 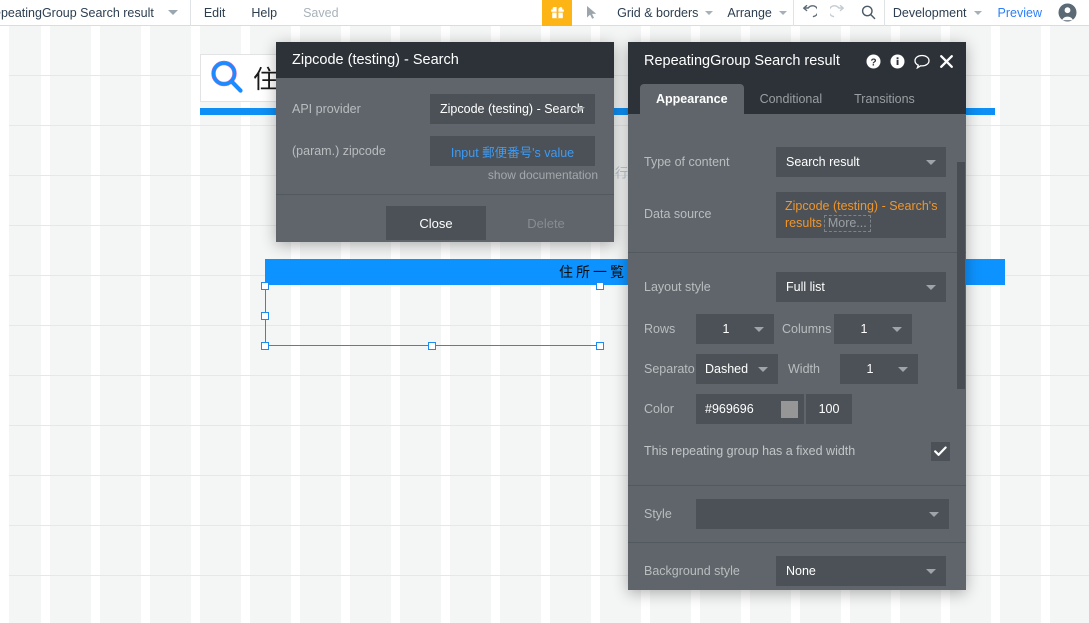 What do you see at coordinates (658, 514) in the screenshot?
I see `style-label: Style` at bounding box center [658, 514].